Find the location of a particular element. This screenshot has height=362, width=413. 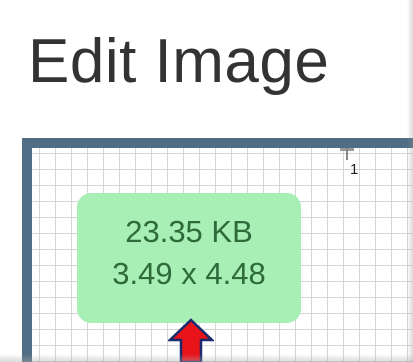

page-title: Edit Image is located at coordinates (179, 61).